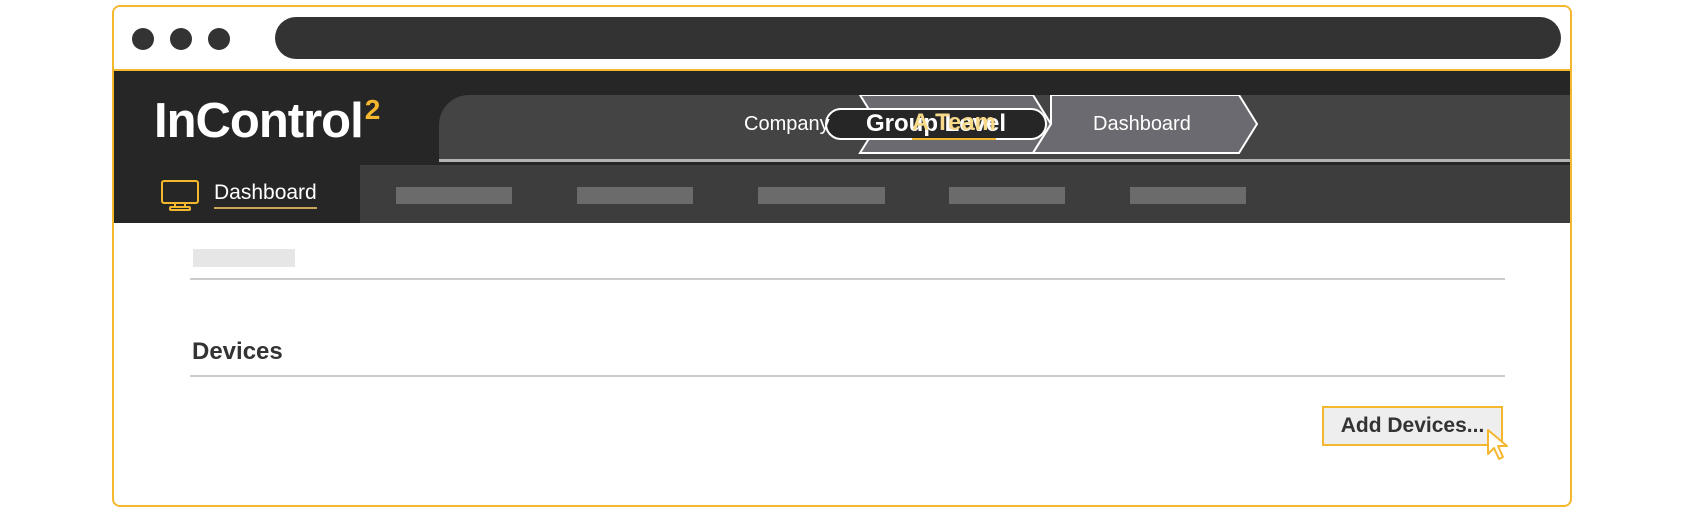 The image size is (1684, 515). I want to click on breadcrumb-item-company: Company, so click(787, 124).